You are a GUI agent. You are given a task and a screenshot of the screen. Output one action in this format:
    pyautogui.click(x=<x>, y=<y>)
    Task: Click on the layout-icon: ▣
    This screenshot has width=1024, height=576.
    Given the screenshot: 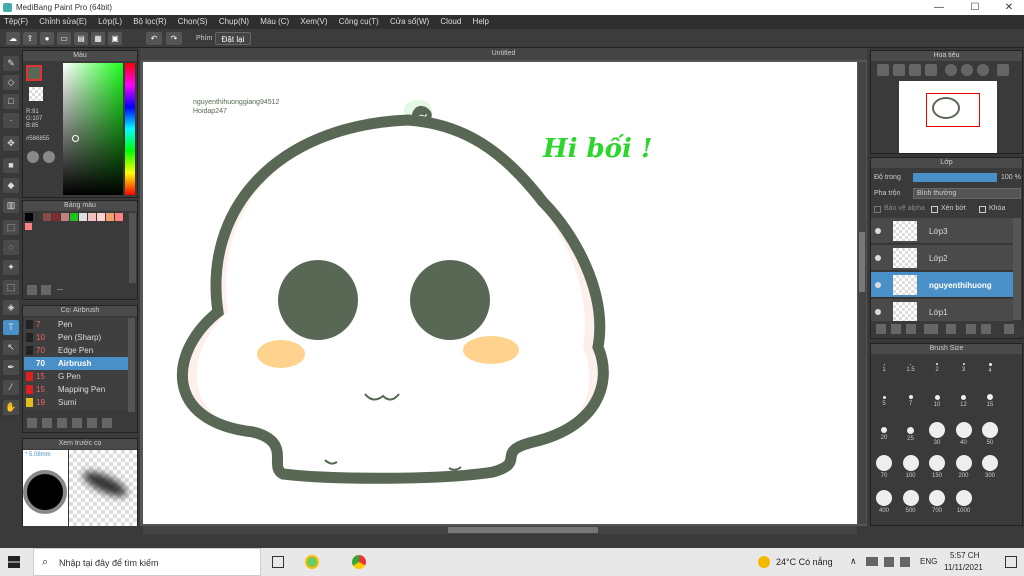 What is the action you would take?
    pyautogui.click(x=115, y=38)
    